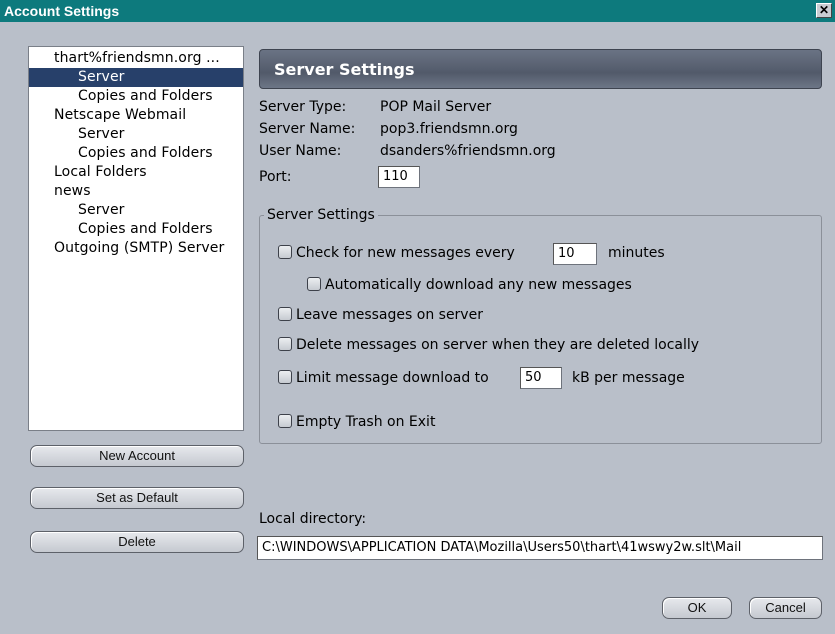  What do you see at coordinates (275, 177) in the screenshot?
I see `port-label: Port:` at bounding box center [275, 177].